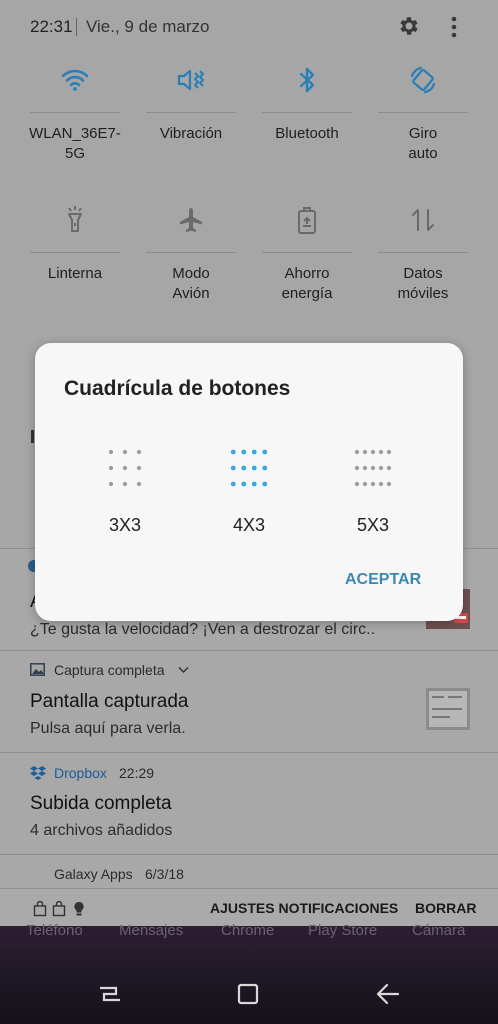 The width and height of the screenshot is (498, 1024). I want to click on dock-label: Cámara, so click(439, 930).